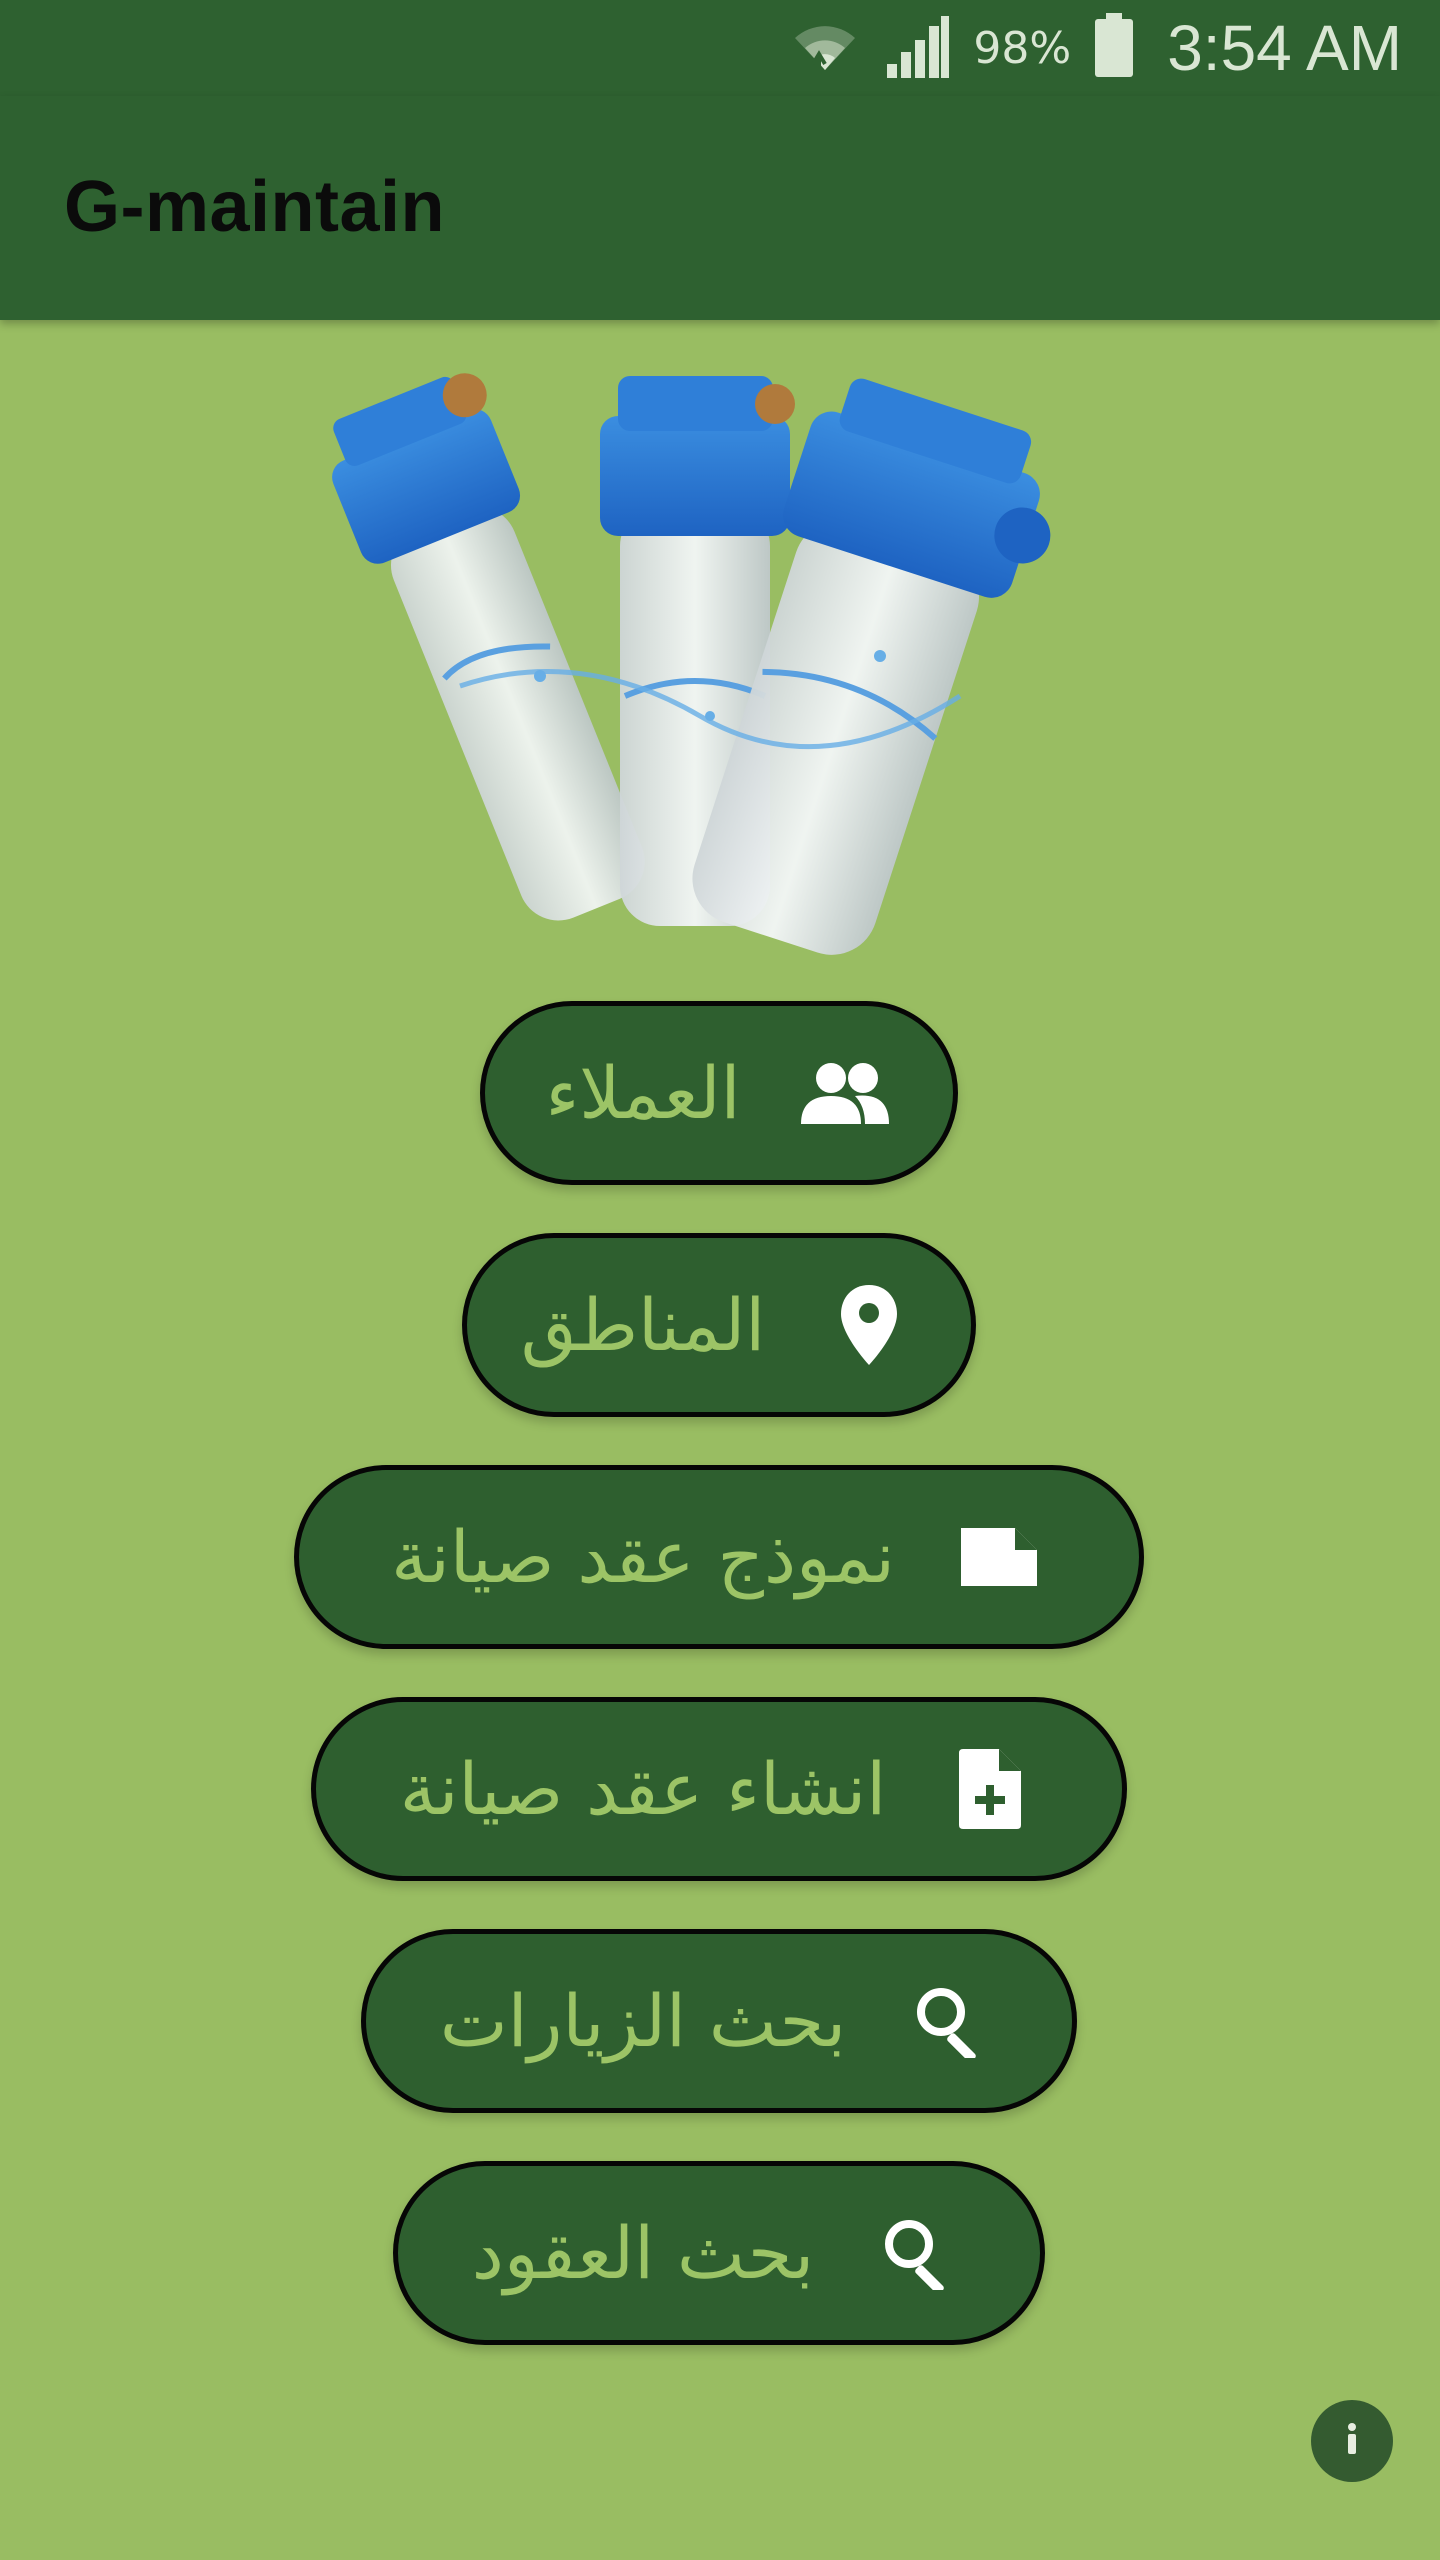 This screenshot has height=2560, width=1440. What do you see at coordinates (720, 666) in the screenshot?
I see `water-filters-image` at bounding box center [720, 666].